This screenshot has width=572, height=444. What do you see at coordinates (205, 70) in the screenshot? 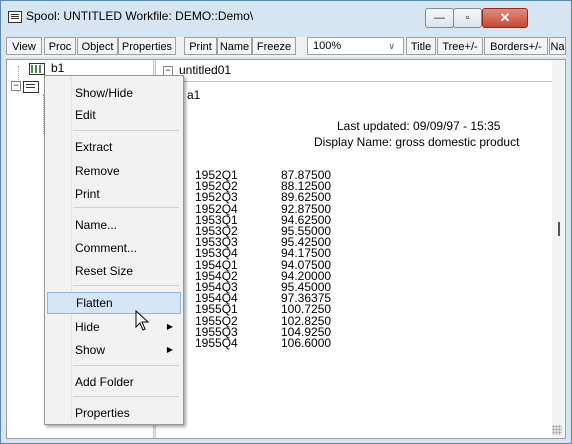
I see `output-header-title: untitled01` at bounding box center [205, 70].